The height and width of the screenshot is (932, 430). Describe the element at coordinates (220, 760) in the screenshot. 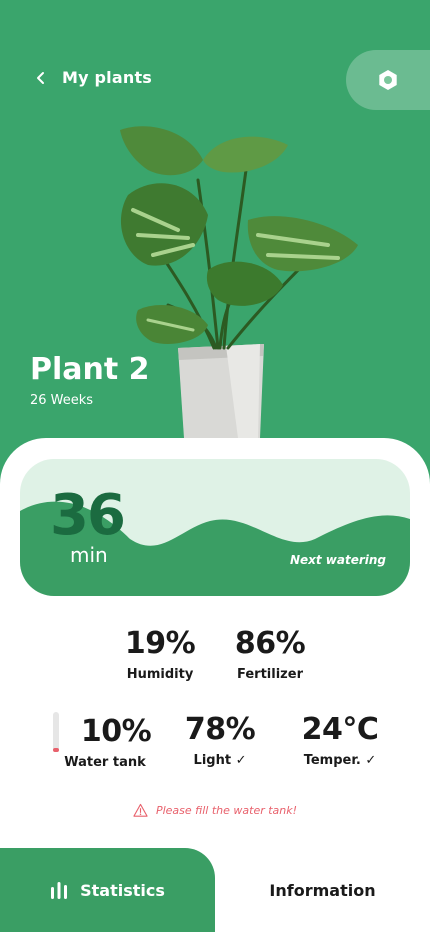

I see `light-label: Light ✓` at that location.